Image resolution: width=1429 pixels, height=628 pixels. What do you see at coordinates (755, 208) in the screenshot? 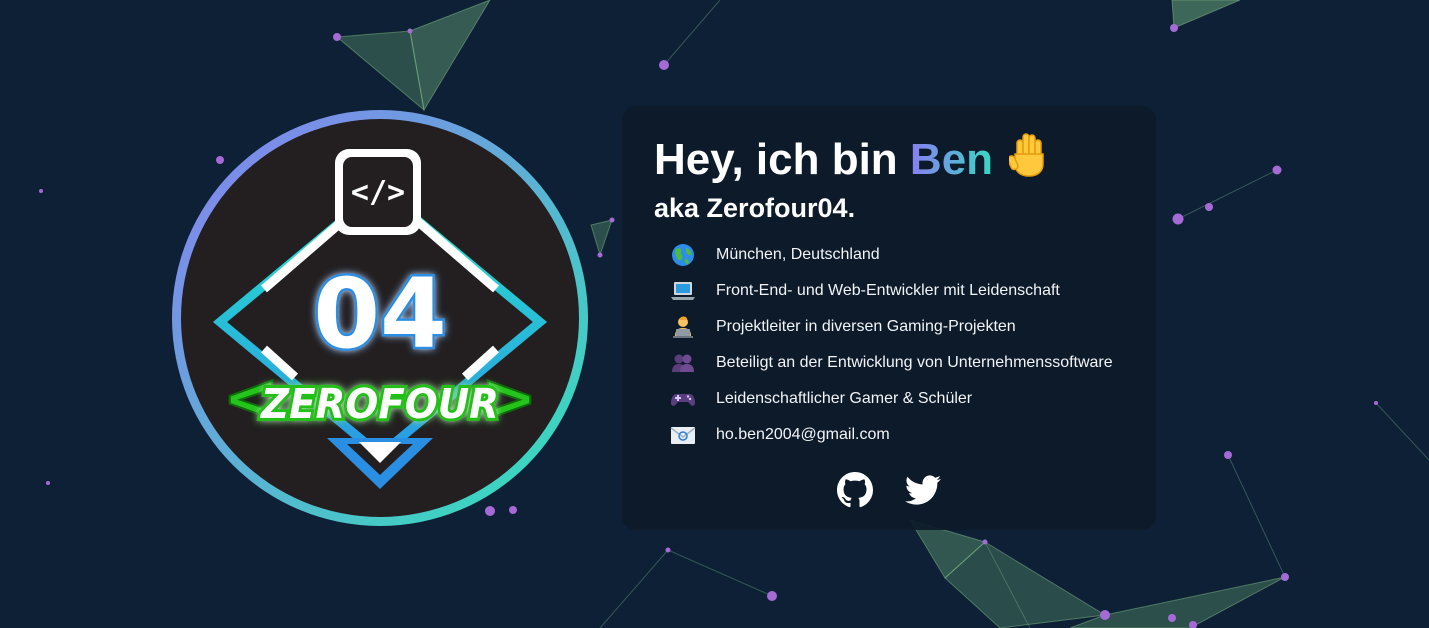
I see `alias-text: aka Zerofour04.` at bounding box center [755, 208].